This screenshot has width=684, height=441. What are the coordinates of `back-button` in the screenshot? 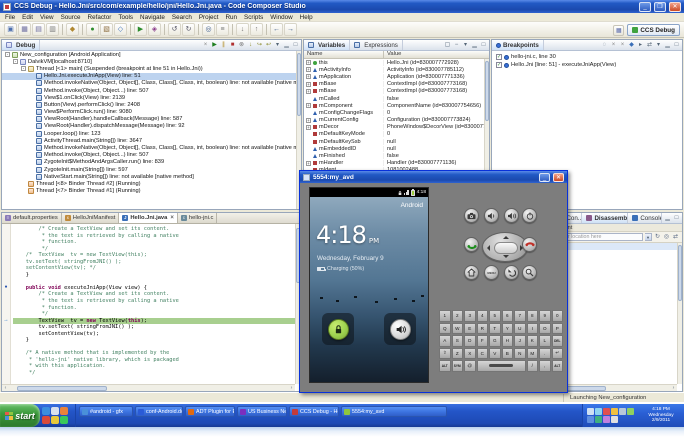 It's located at (511, 272).